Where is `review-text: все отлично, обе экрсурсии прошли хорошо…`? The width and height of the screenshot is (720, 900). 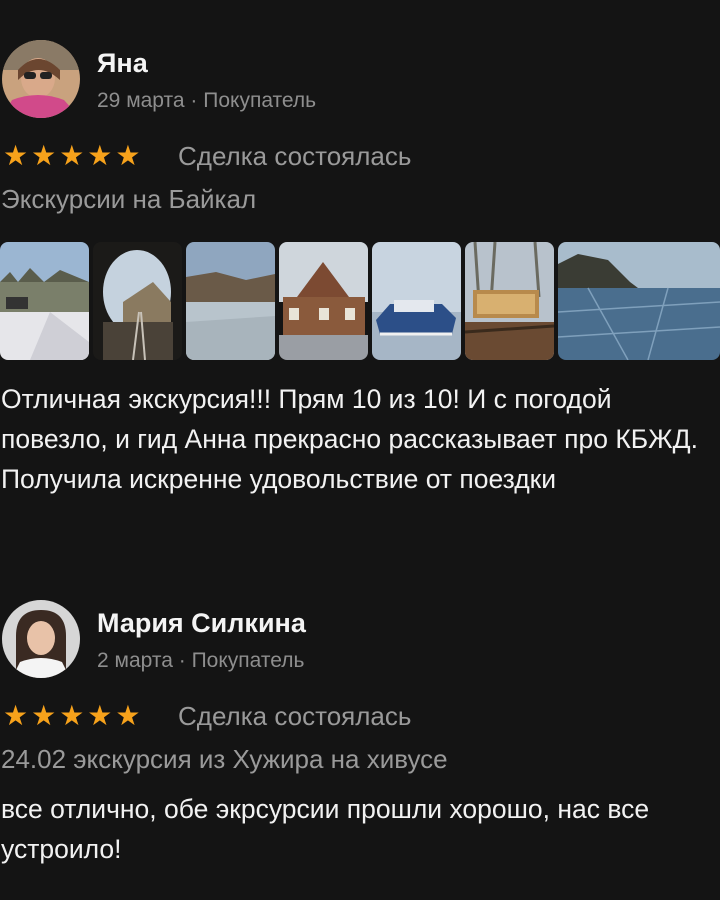 review-text: все отлично, обе экрсурсии прошли хорошо… is located at coordinates (325, 829).